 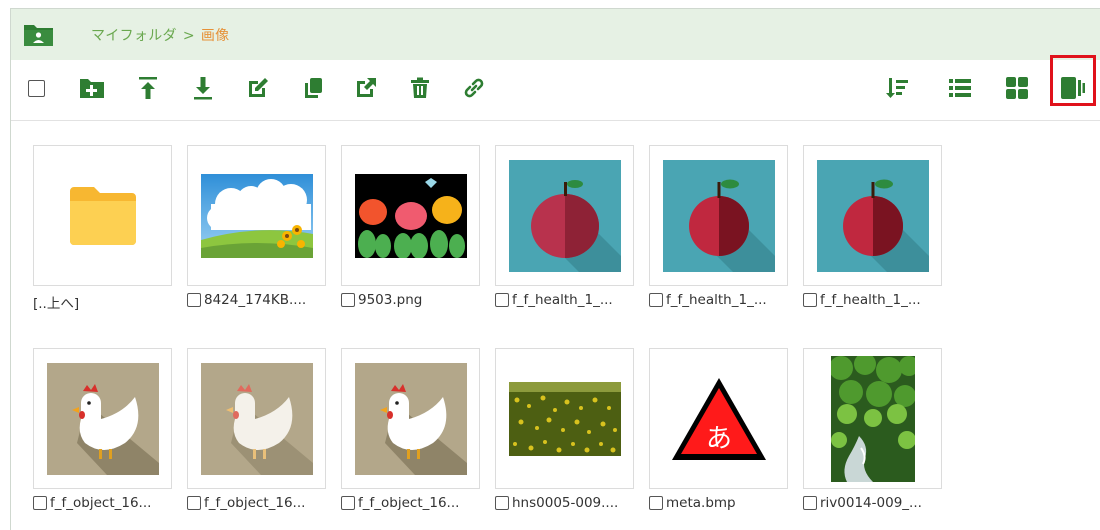 I want to click on new-folder-icon, so click(x=92, y=88).